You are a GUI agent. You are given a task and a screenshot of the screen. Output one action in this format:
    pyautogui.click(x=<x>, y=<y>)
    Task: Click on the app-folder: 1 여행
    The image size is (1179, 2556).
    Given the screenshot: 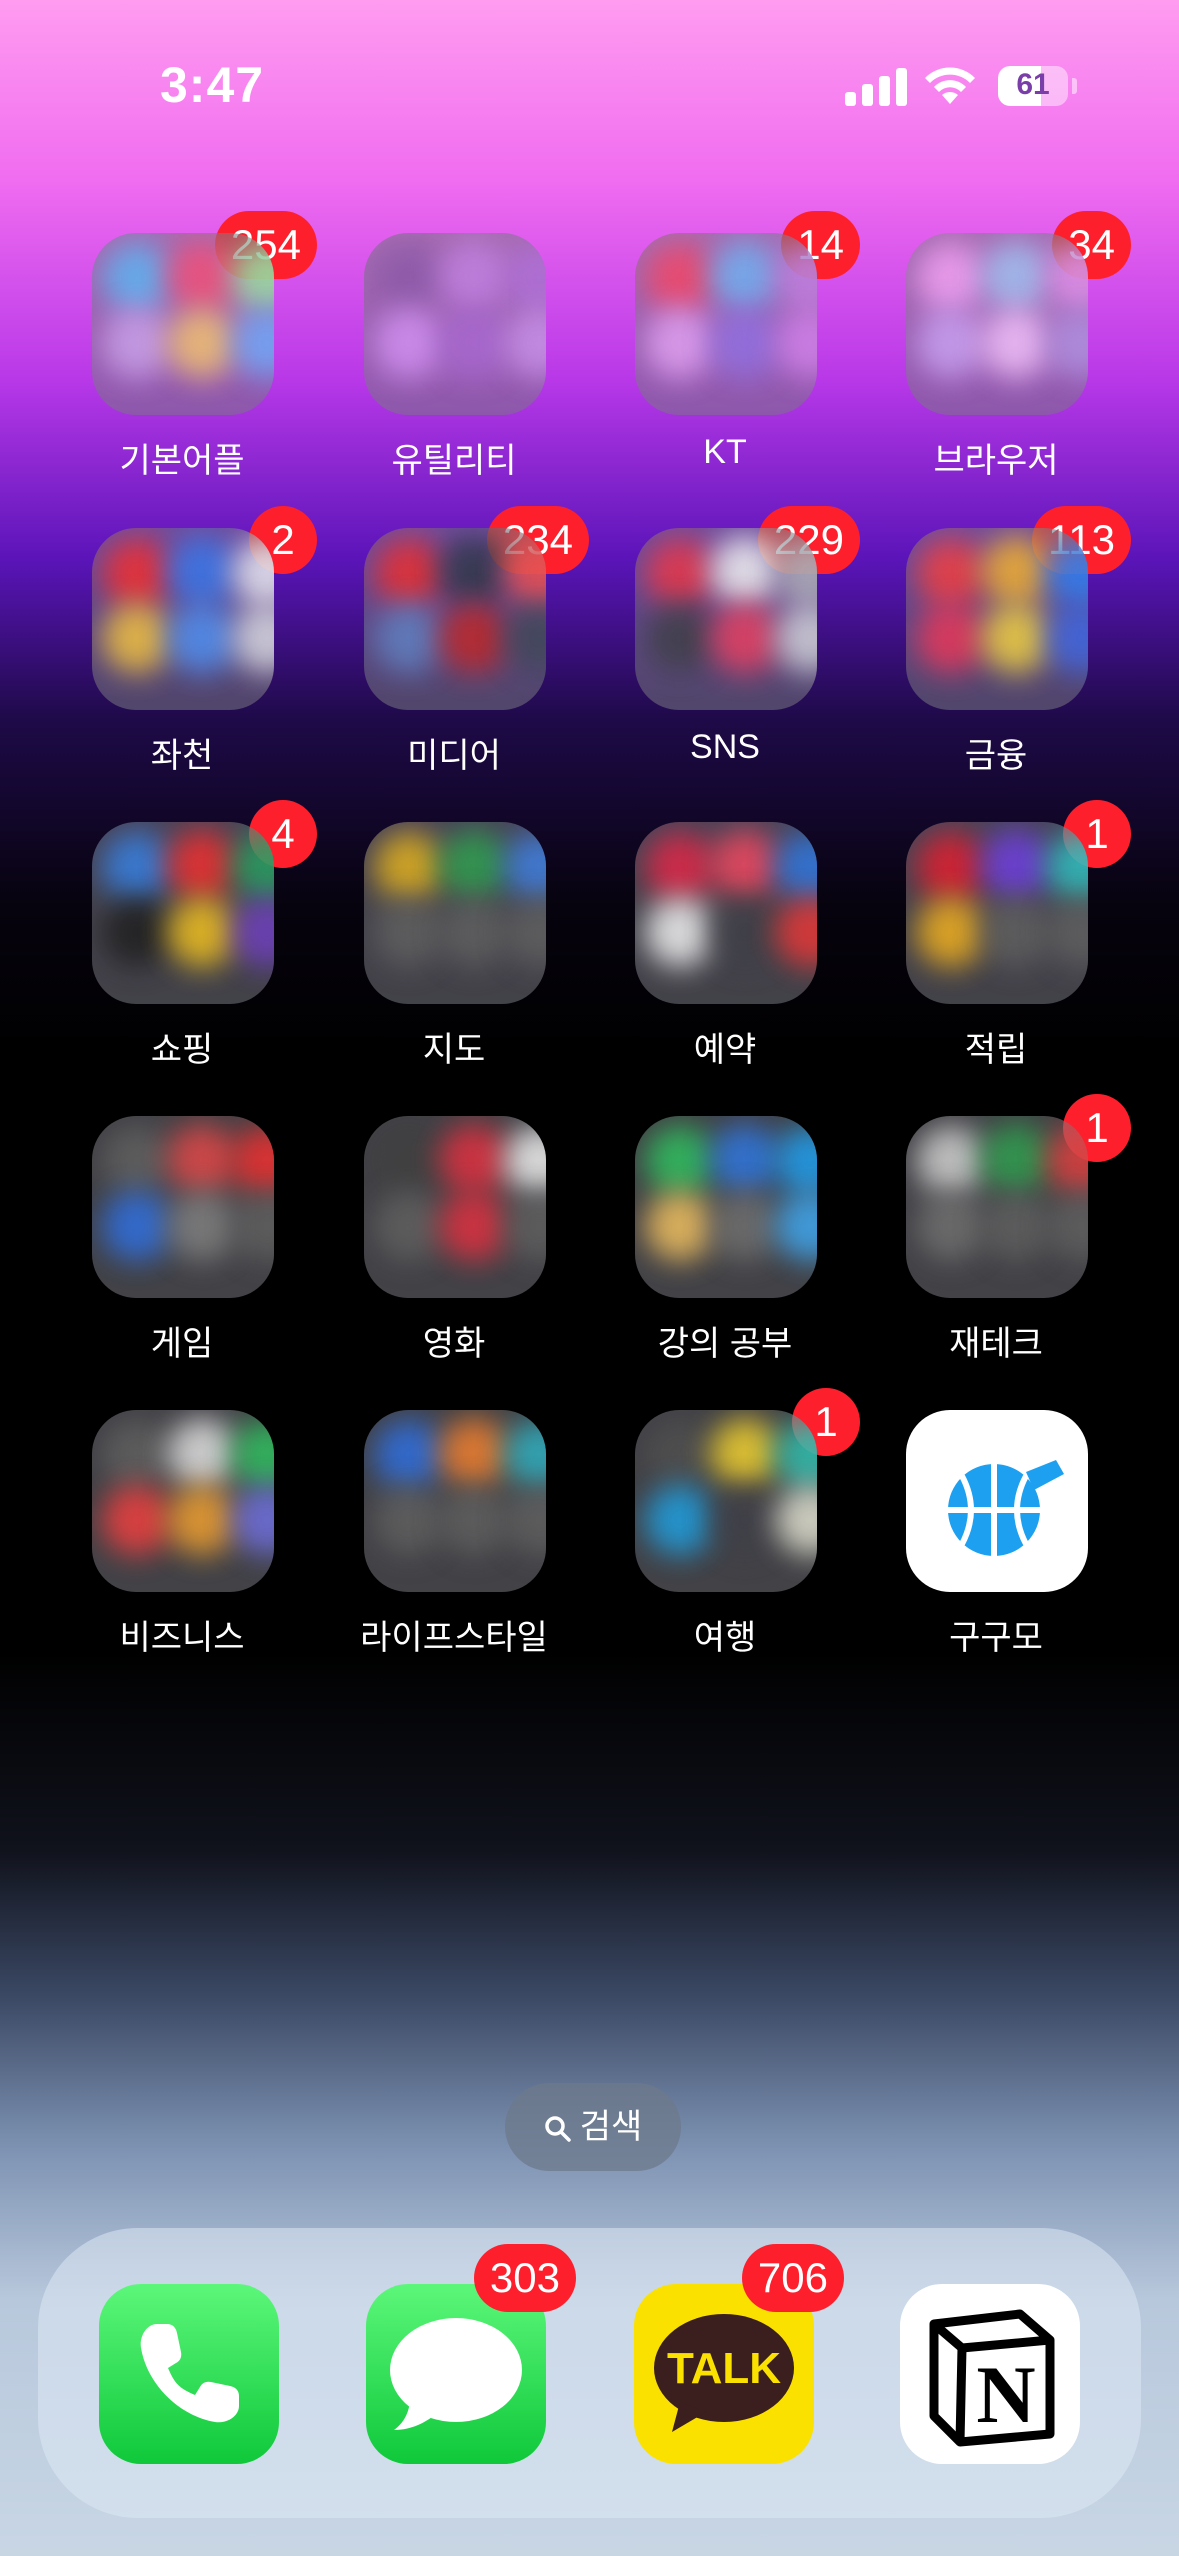 What is the action you would take?
    pyautogui.click(x=725, y=1529)
    